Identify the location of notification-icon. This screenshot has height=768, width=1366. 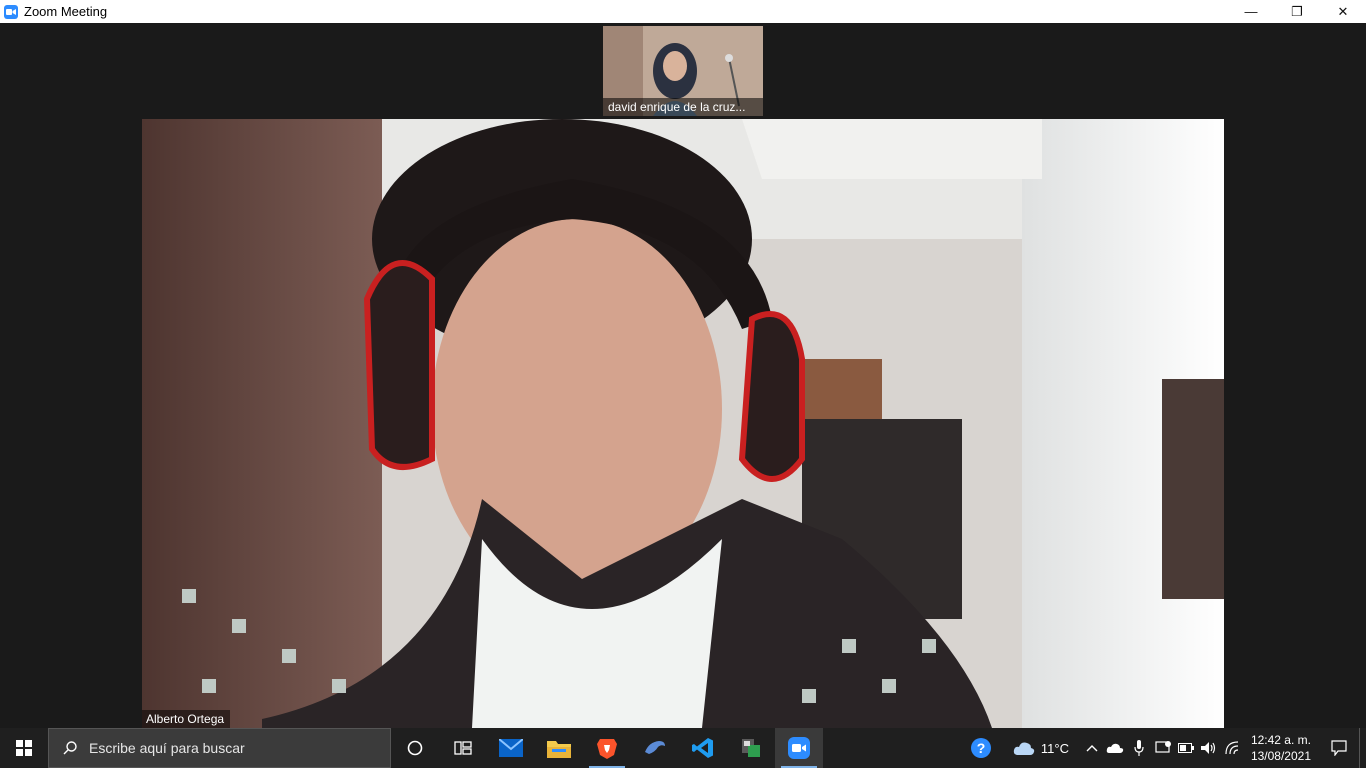
(1339, 748).